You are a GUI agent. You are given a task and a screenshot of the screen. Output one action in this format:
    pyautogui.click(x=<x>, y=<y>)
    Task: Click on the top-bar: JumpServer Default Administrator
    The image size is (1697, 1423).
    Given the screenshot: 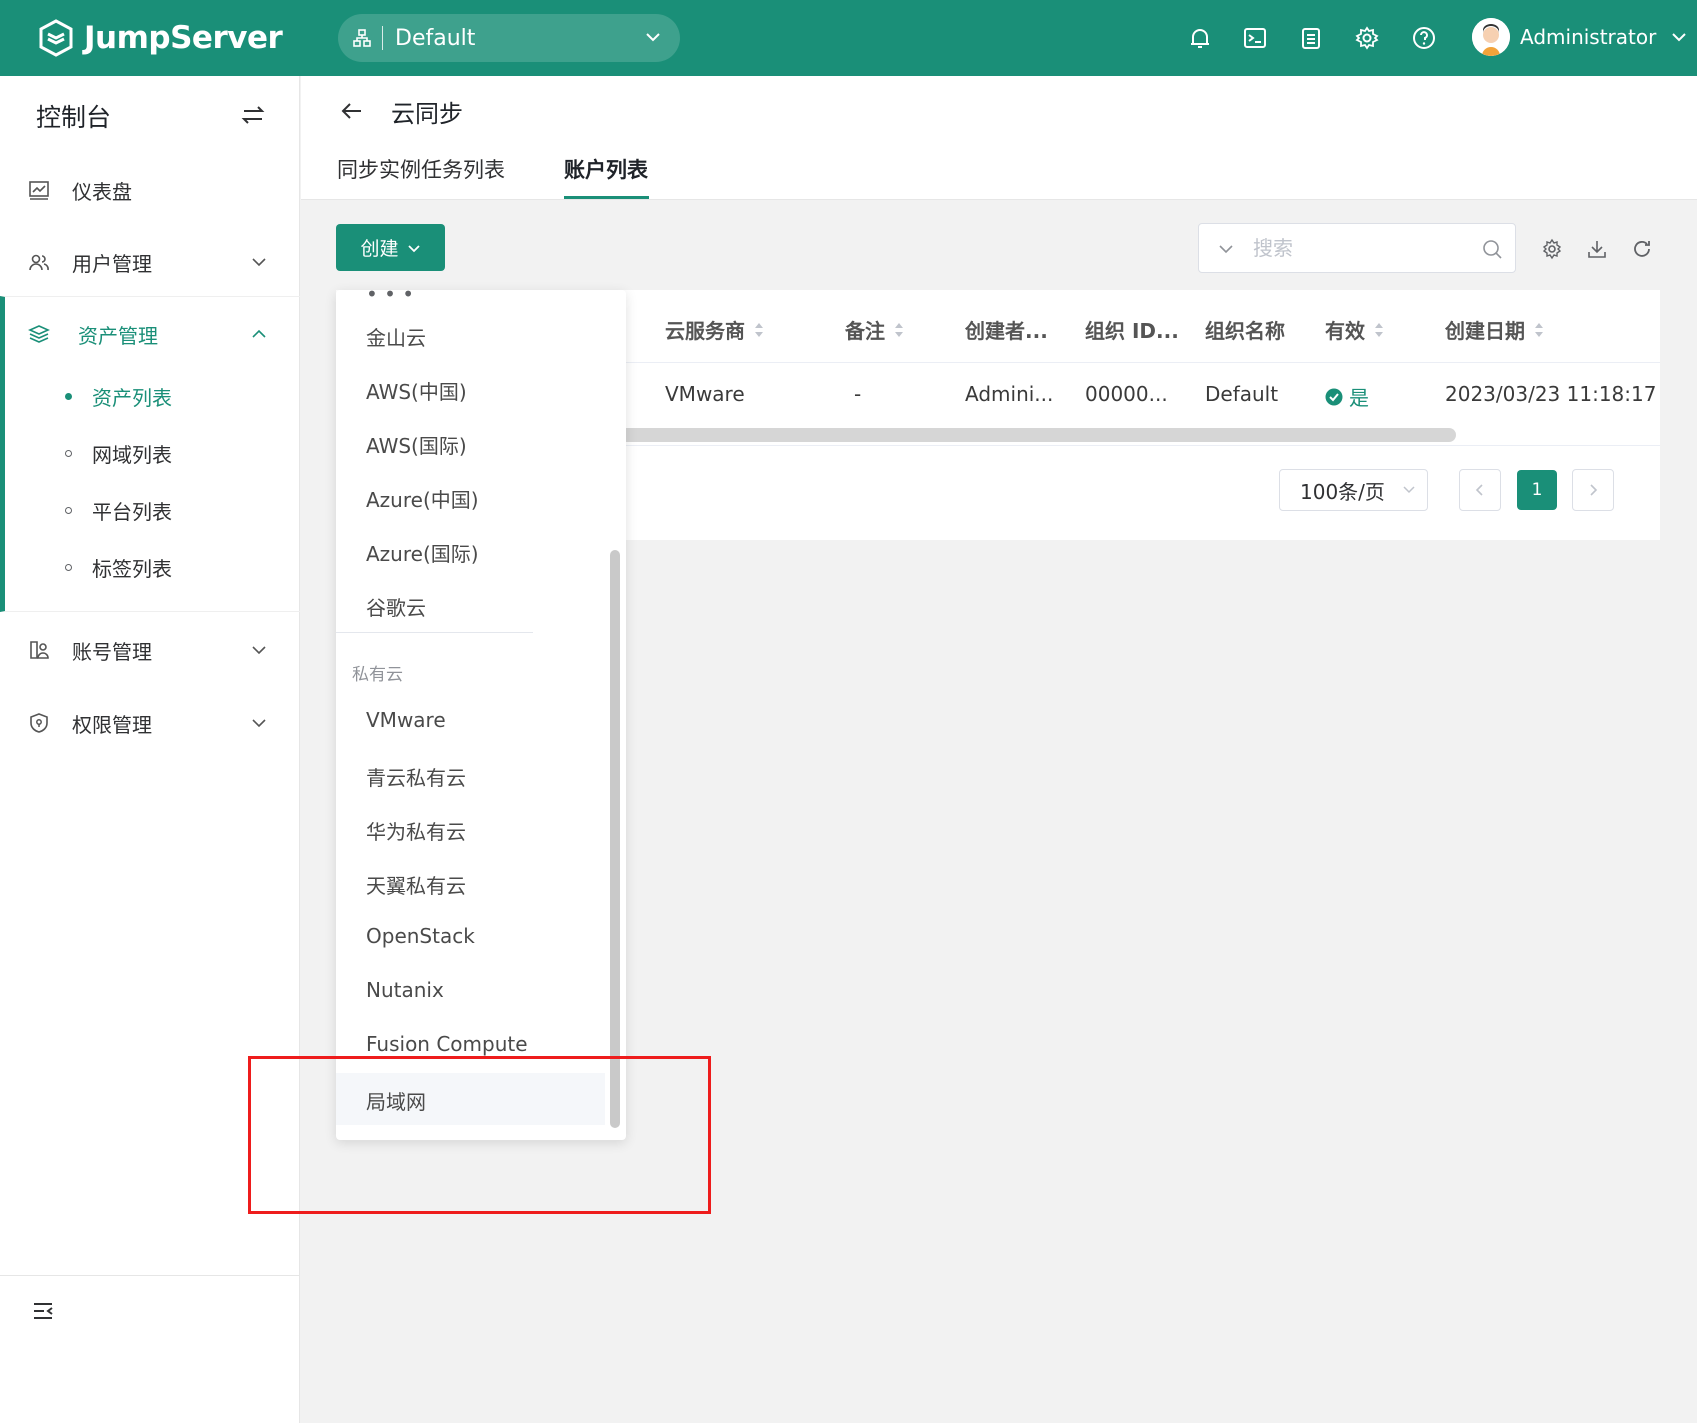 What is the action you would take?
    pyautogui.click(x=848, y=38)
    